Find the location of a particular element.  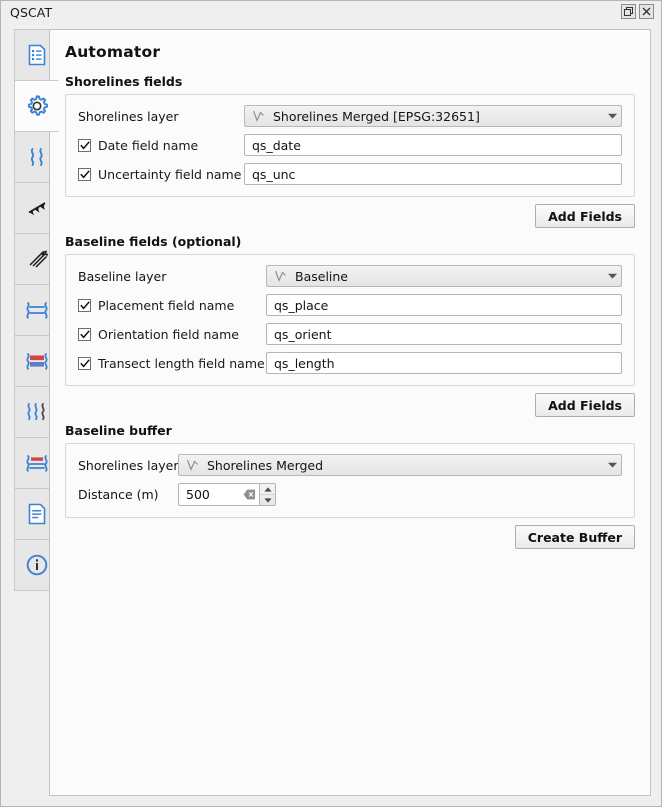

transect-length-field-input: qs_length is located at coordinates (444, 363).